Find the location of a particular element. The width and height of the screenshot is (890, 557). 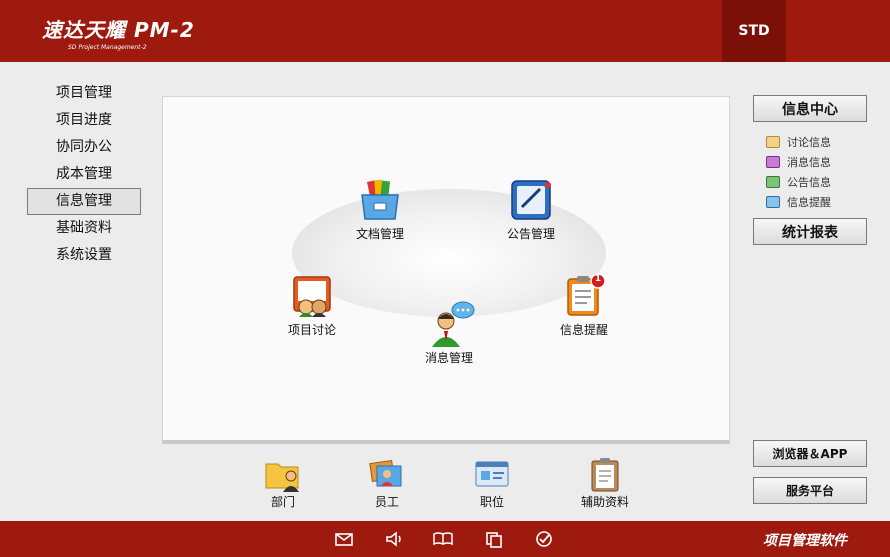

discuss-msg-icon is located at coordinates (773, 142).